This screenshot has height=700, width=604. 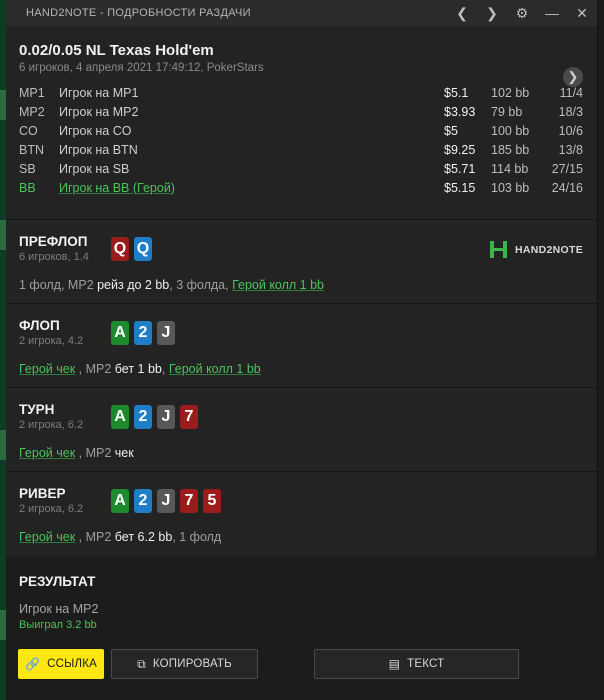 I want to click on link-button: 🔗 ССЫЛКА, so click(x=61, y=664).